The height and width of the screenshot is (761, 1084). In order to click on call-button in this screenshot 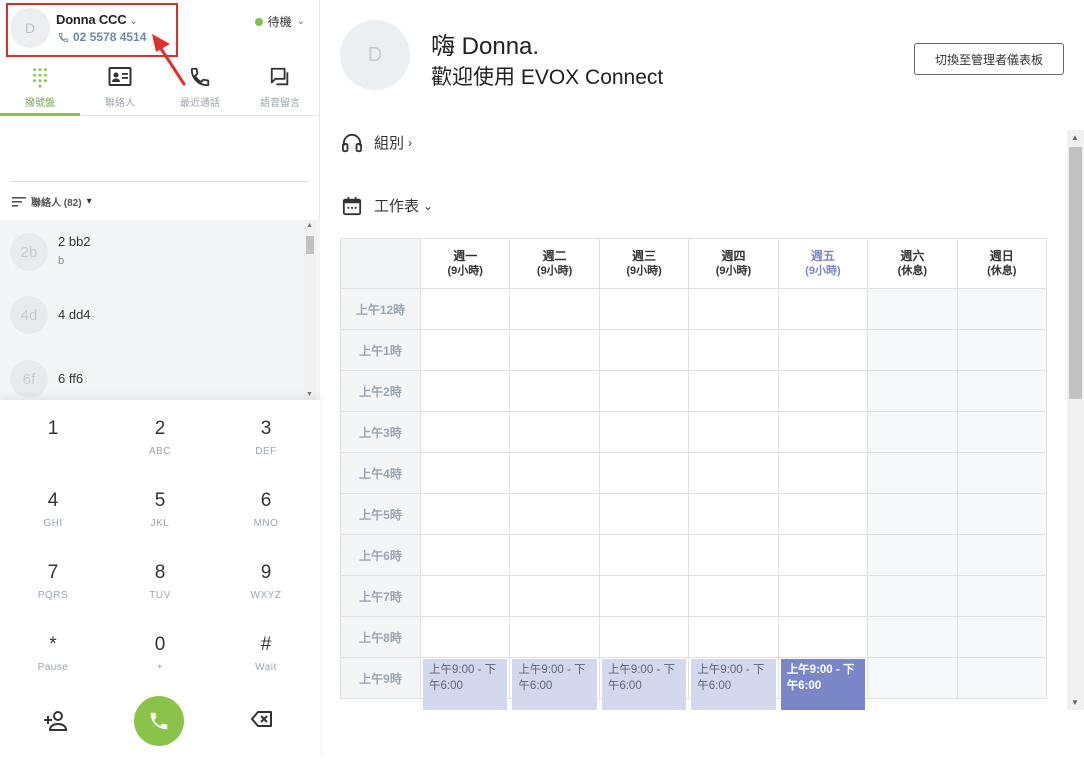, I will do `click(159, 721)`.